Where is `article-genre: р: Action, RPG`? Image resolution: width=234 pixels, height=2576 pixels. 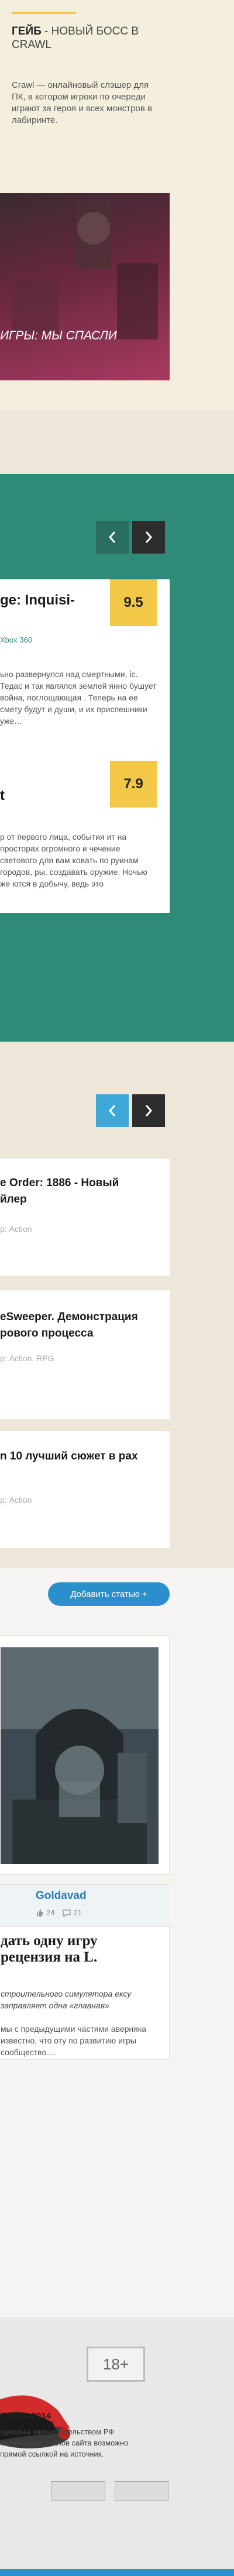 article-genre: р: Action, RPG is located at coordinates (27, 1358).